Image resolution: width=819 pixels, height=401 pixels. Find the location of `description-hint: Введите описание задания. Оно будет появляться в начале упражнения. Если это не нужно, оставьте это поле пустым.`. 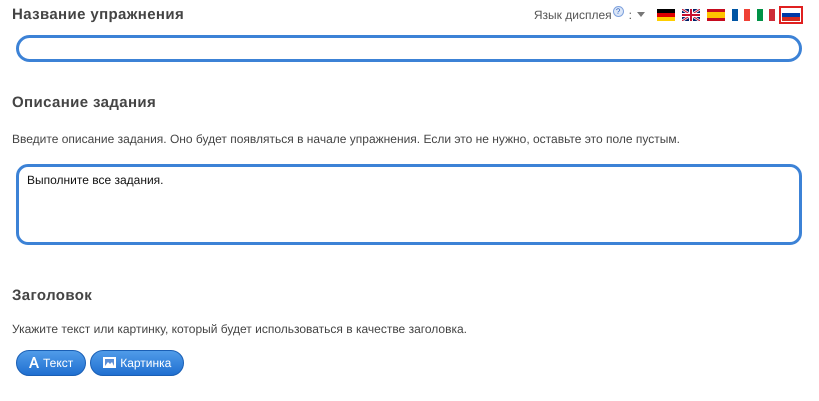

description-hint: Введите описание задания. Оно будет появляться в начале упражнения. Если это не нужно, оставьте это поле пустым. is located at coordinates (346, 139).